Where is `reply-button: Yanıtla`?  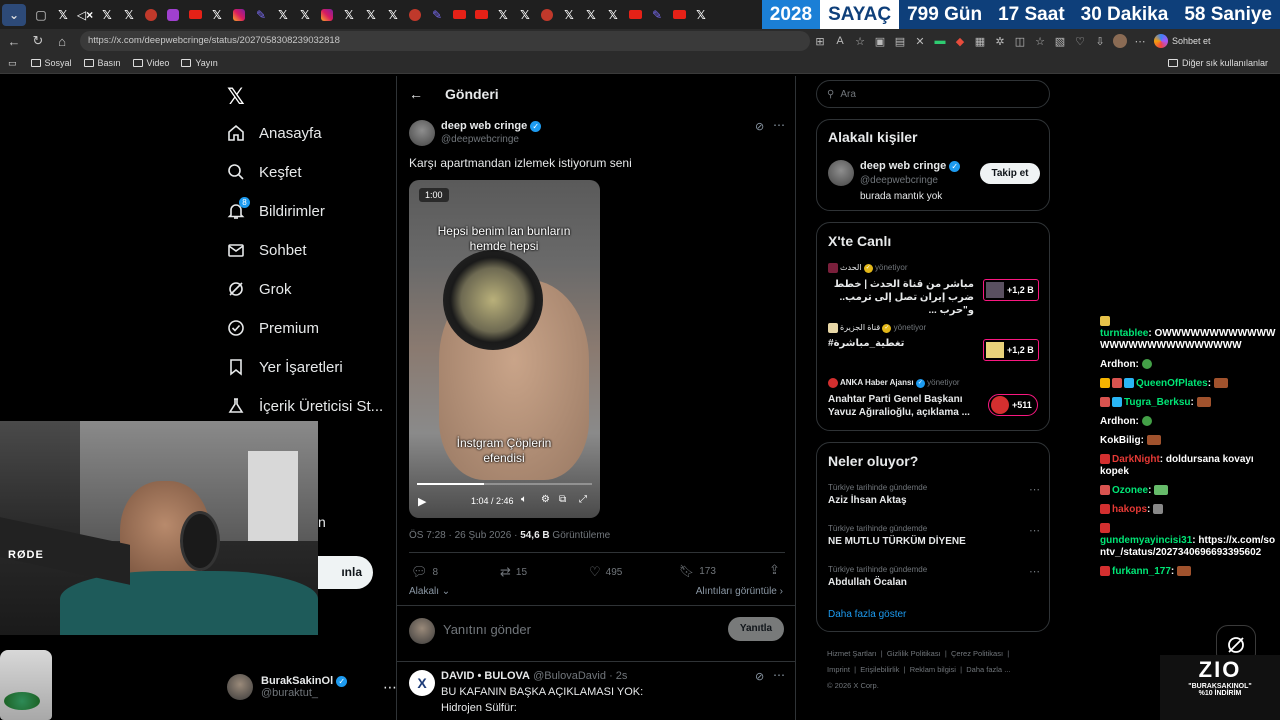
reply-button: Yanıtla is located at coordinates (756, 629).